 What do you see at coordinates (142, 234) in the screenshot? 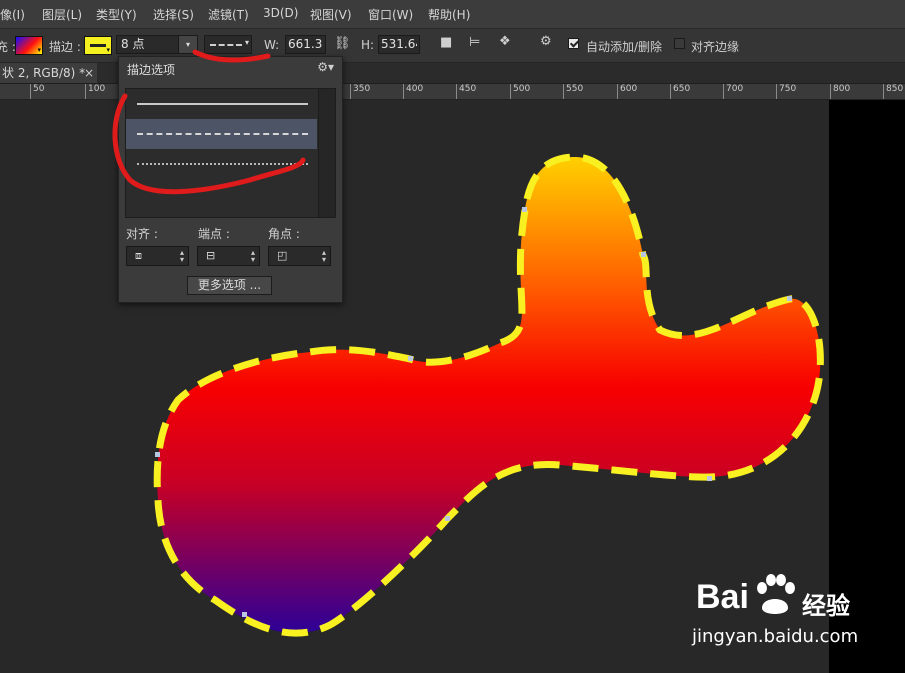
I see `align-label: 对齐 :` at bounding box center [142, 234].